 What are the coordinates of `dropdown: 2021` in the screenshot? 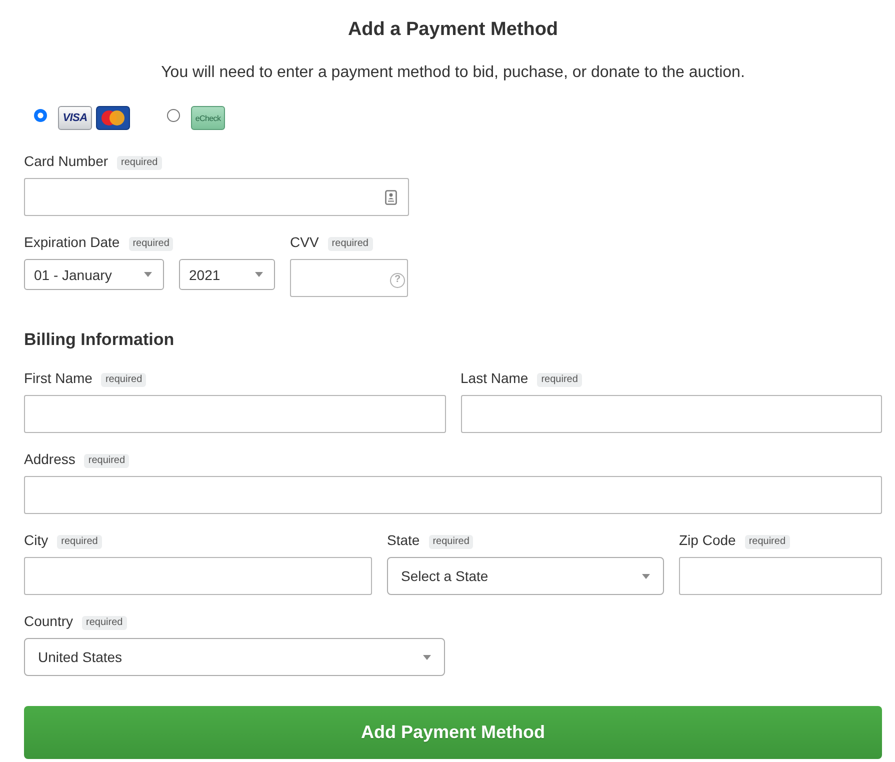 It's located at (227, 274).